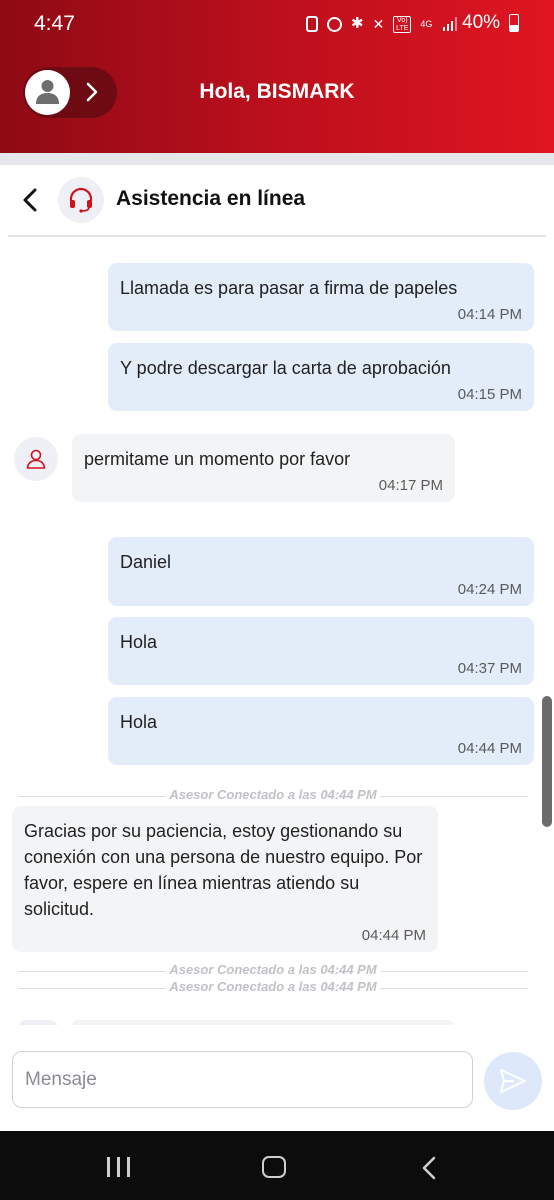 Image resolution: width=554 pixels, height=1200 pixels. What do you see at coordinates (489, 589) in the screenshot?
I see `message-time: 04:24 PM` at bounding box center [489, 589].